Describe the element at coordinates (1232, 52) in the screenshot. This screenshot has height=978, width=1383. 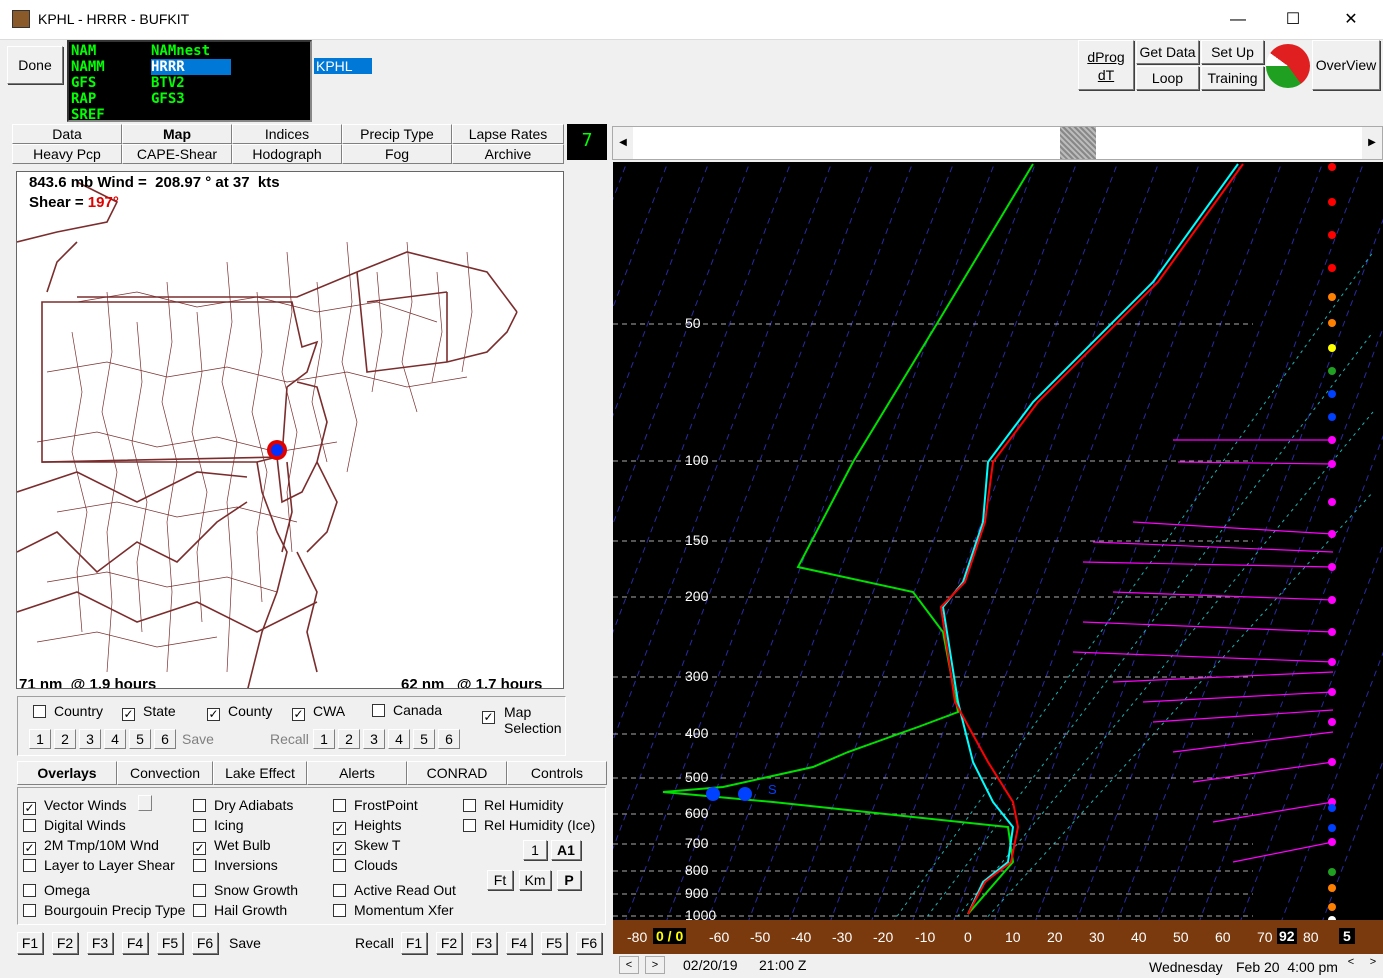
I see `set-up-button: Set Up` at that location.